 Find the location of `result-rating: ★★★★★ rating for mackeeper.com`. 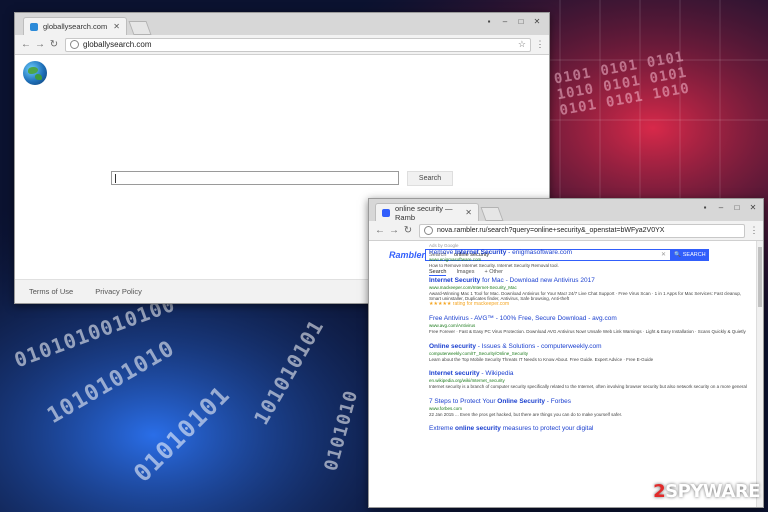

result-rating: ★★★★★ rating for mackeeper.com is located at coordinates (469, 303).